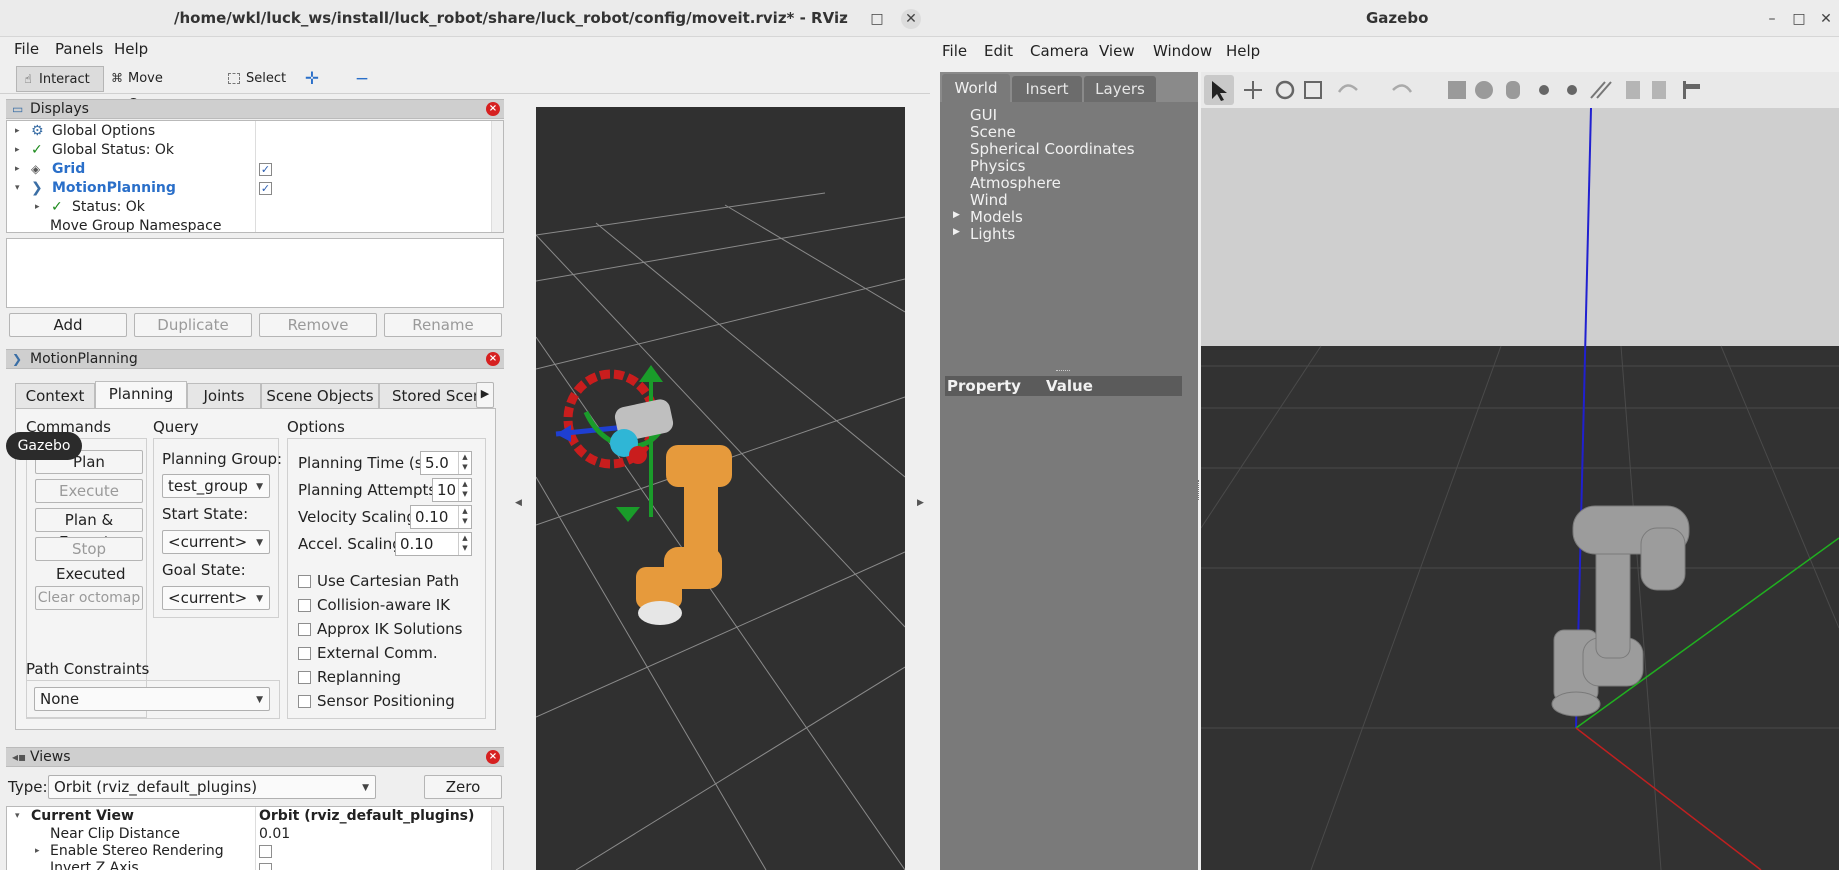 This screenshot has height=870, width=1839. Describe the element at coordinates (152, 699) in the screenshot. I see `path-constraints-select: None ▼` at that location.